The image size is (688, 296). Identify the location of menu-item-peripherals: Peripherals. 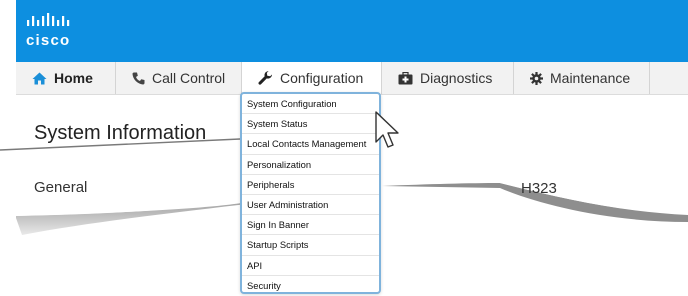
(310, 185).